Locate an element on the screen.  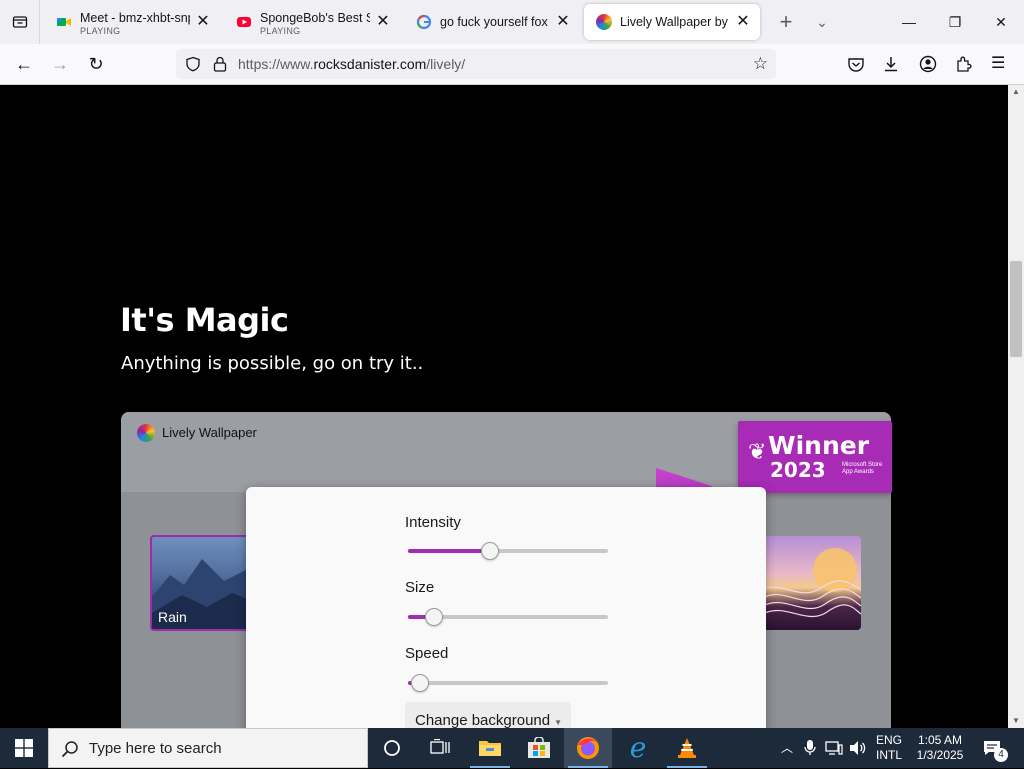
page-subtitle: Anything is possible, go on try it.. is located at coordinates (272, 363).